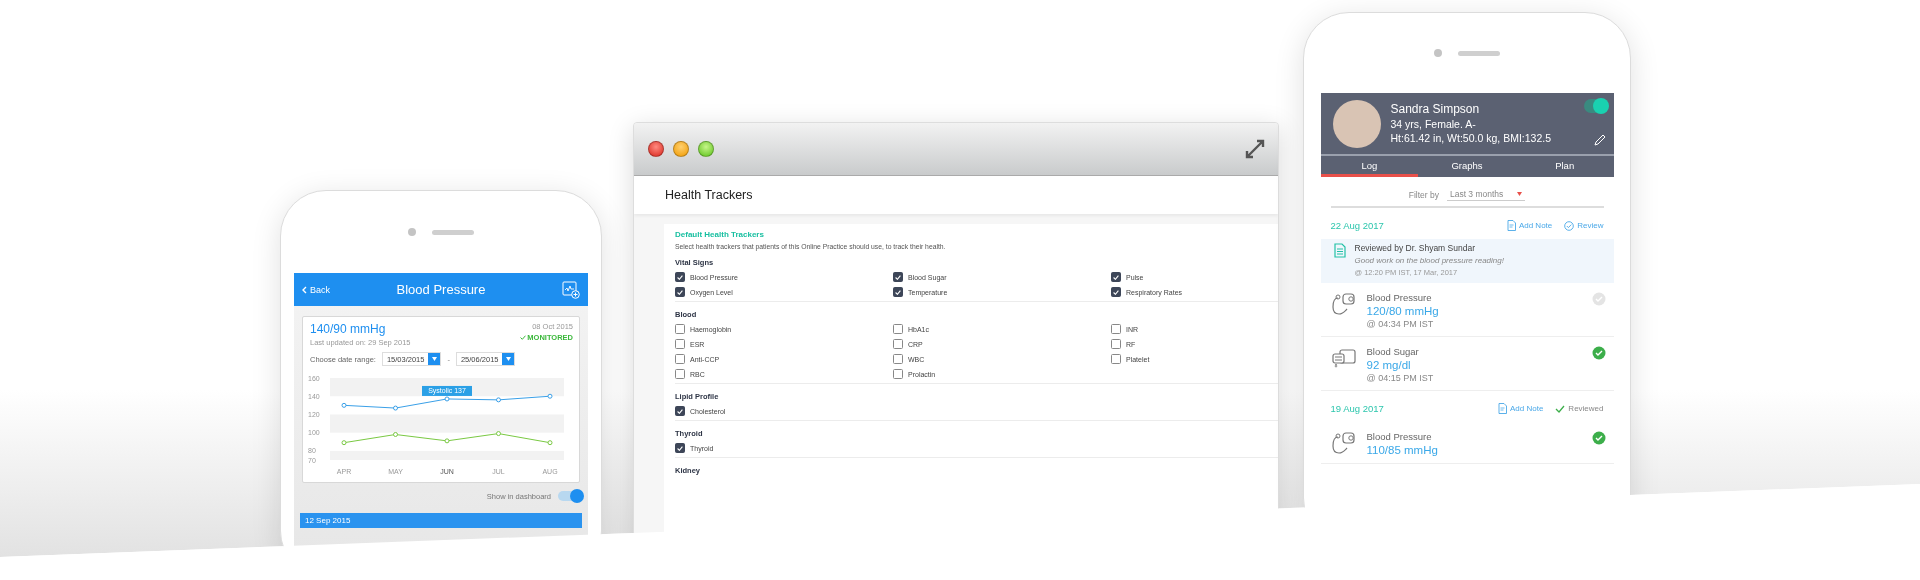 This screenshot has width=1920, height=580. I want to click on glucose-meter-icon, so click(1343, 358).